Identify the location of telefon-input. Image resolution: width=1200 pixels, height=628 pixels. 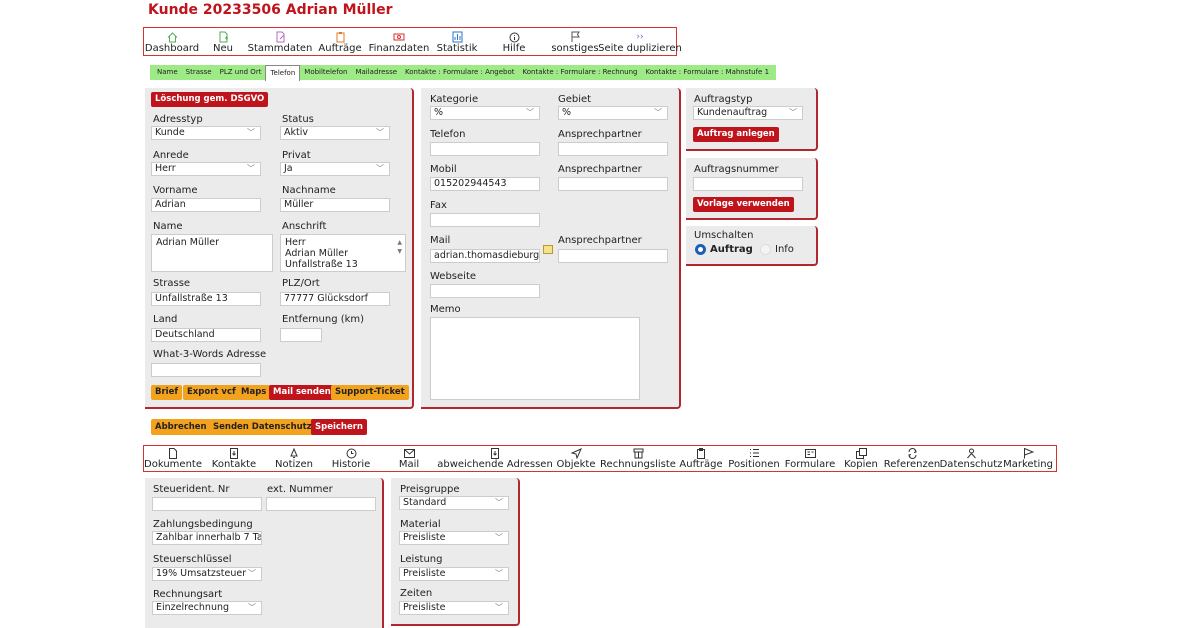
(485, 149).